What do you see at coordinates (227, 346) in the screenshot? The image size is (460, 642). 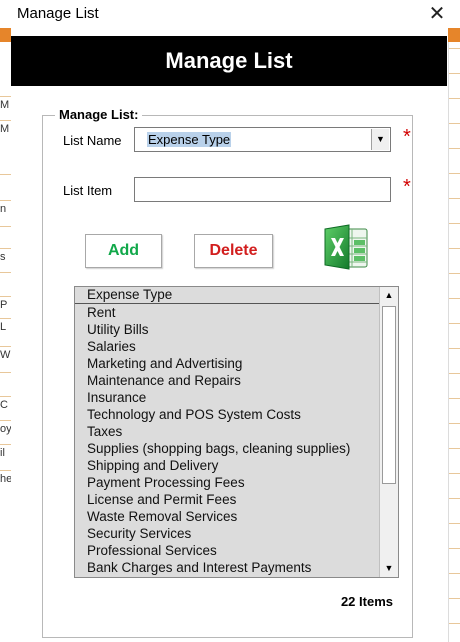 I see `list-item: Salaries` at bounding box center [227, 346].